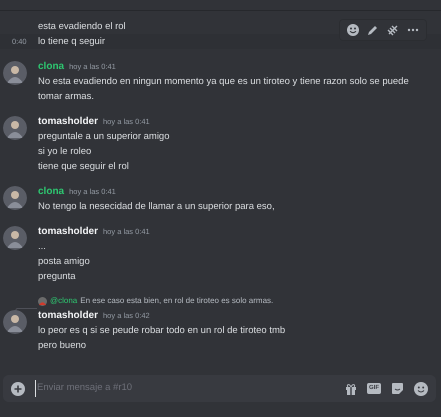 The width and height of the screenshot is (441, 417). I want to click on message-text: posta amigo, so click(64, 262).